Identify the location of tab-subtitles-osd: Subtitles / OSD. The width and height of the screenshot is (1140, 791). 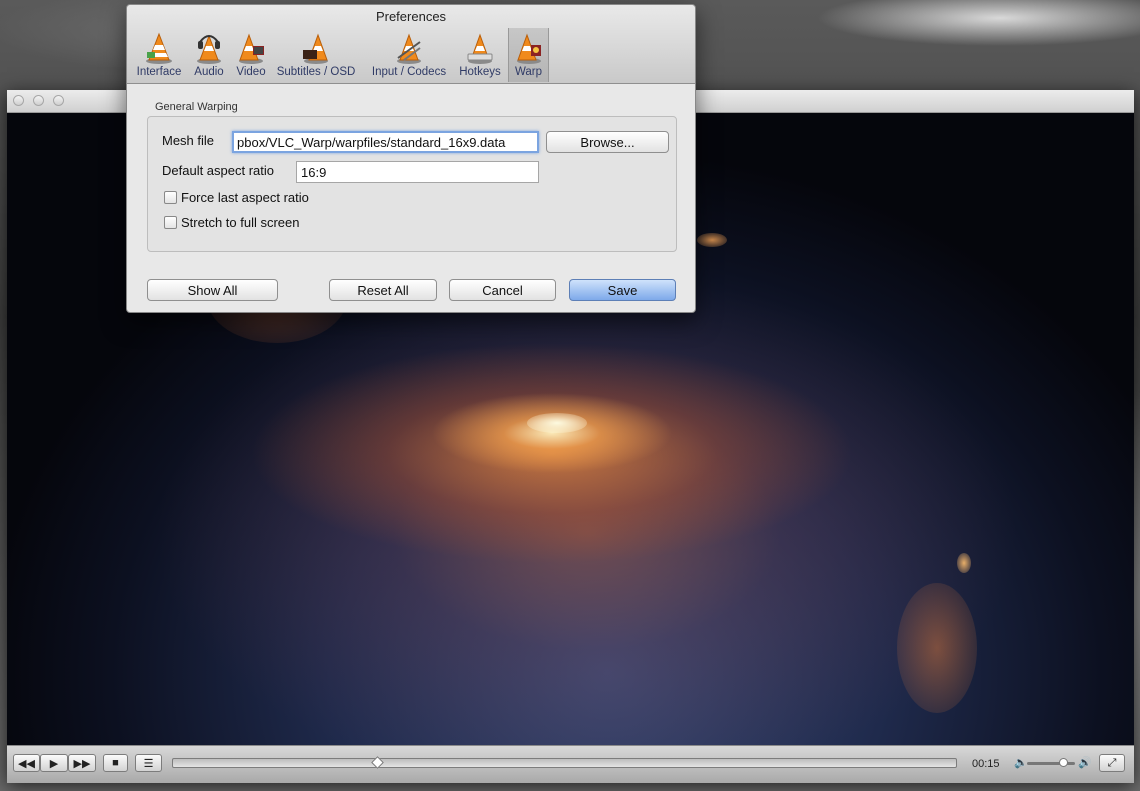
(316, 55).